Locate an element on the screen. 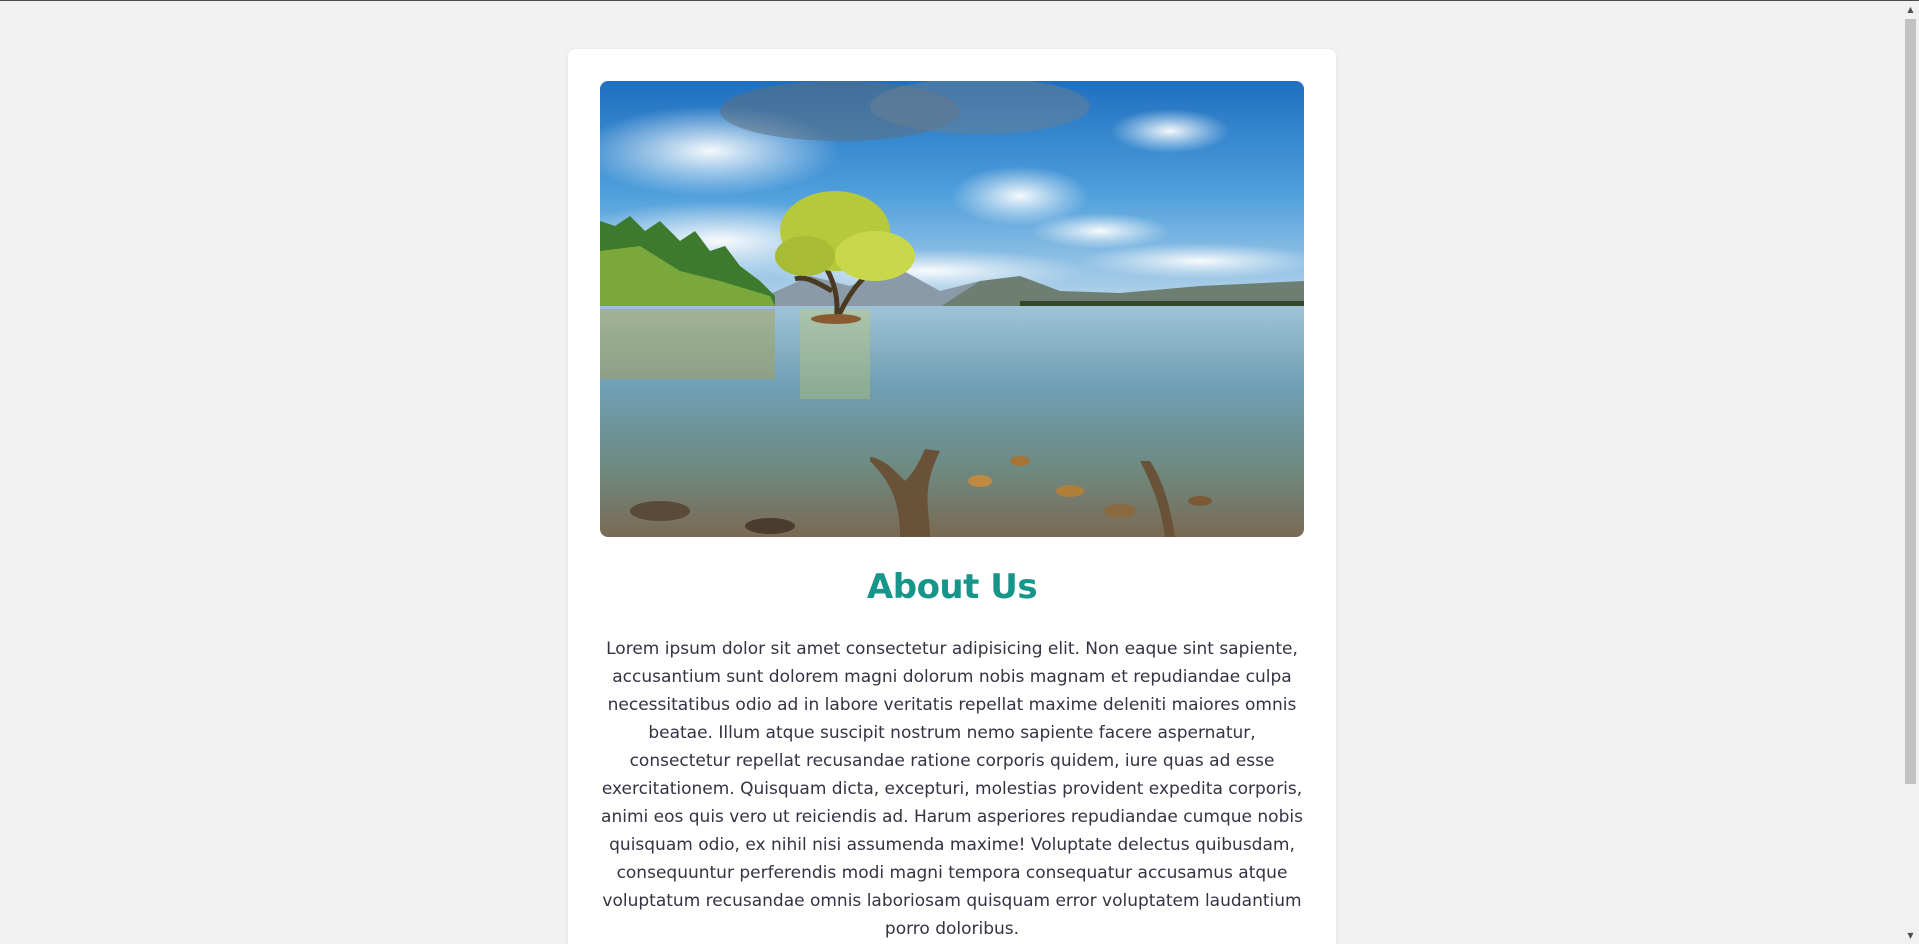  about-heading: About Us is located at coordinates (952, 587).